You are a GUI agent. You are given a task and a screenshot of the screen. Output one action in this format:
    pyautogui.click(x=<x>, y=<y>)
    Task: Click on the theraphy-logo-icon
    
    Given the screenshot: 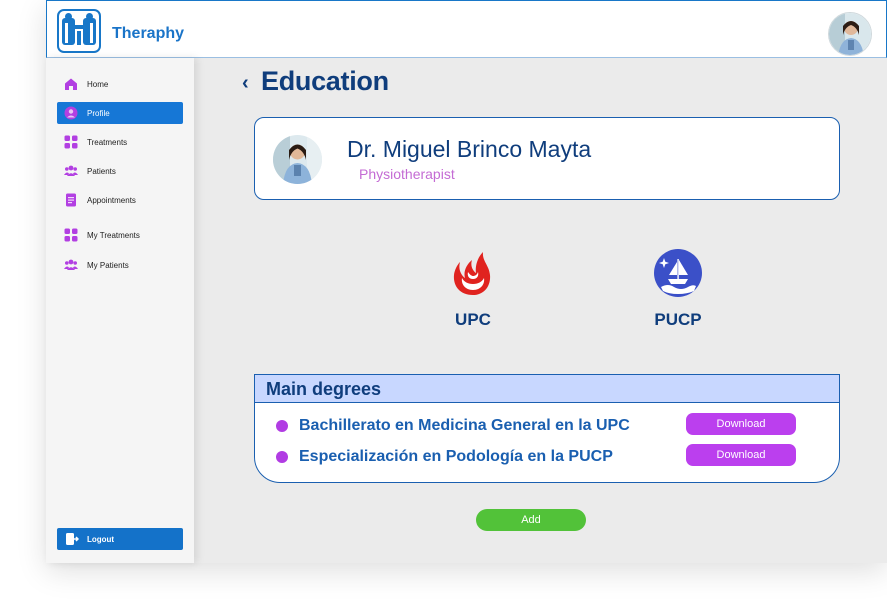 What is the action you would take?
    pyautogui.click(x=79, y=31)
    